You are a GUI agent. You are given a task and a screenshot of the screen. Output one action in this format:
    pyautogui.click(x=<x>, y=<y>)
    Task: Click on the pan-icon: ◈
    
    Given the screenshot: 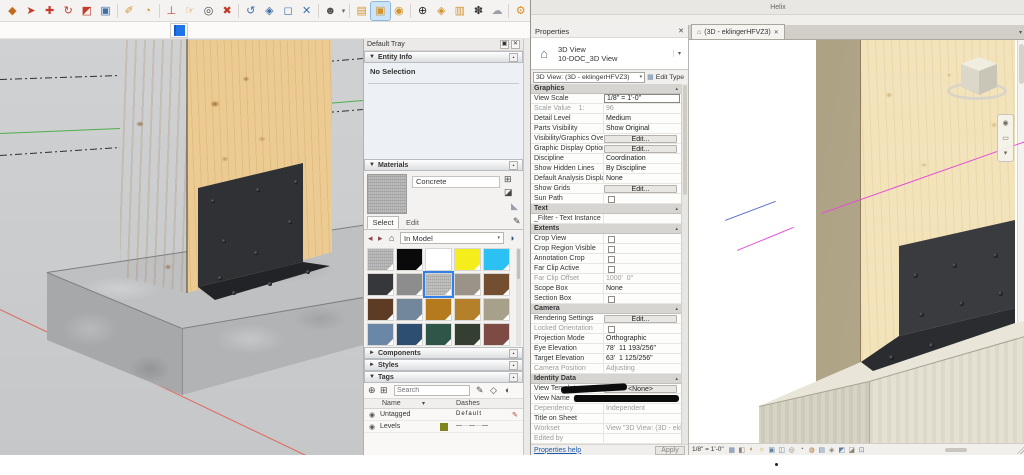 What is the action you would take?
    pyautogui.click(x=269, y=11)
    